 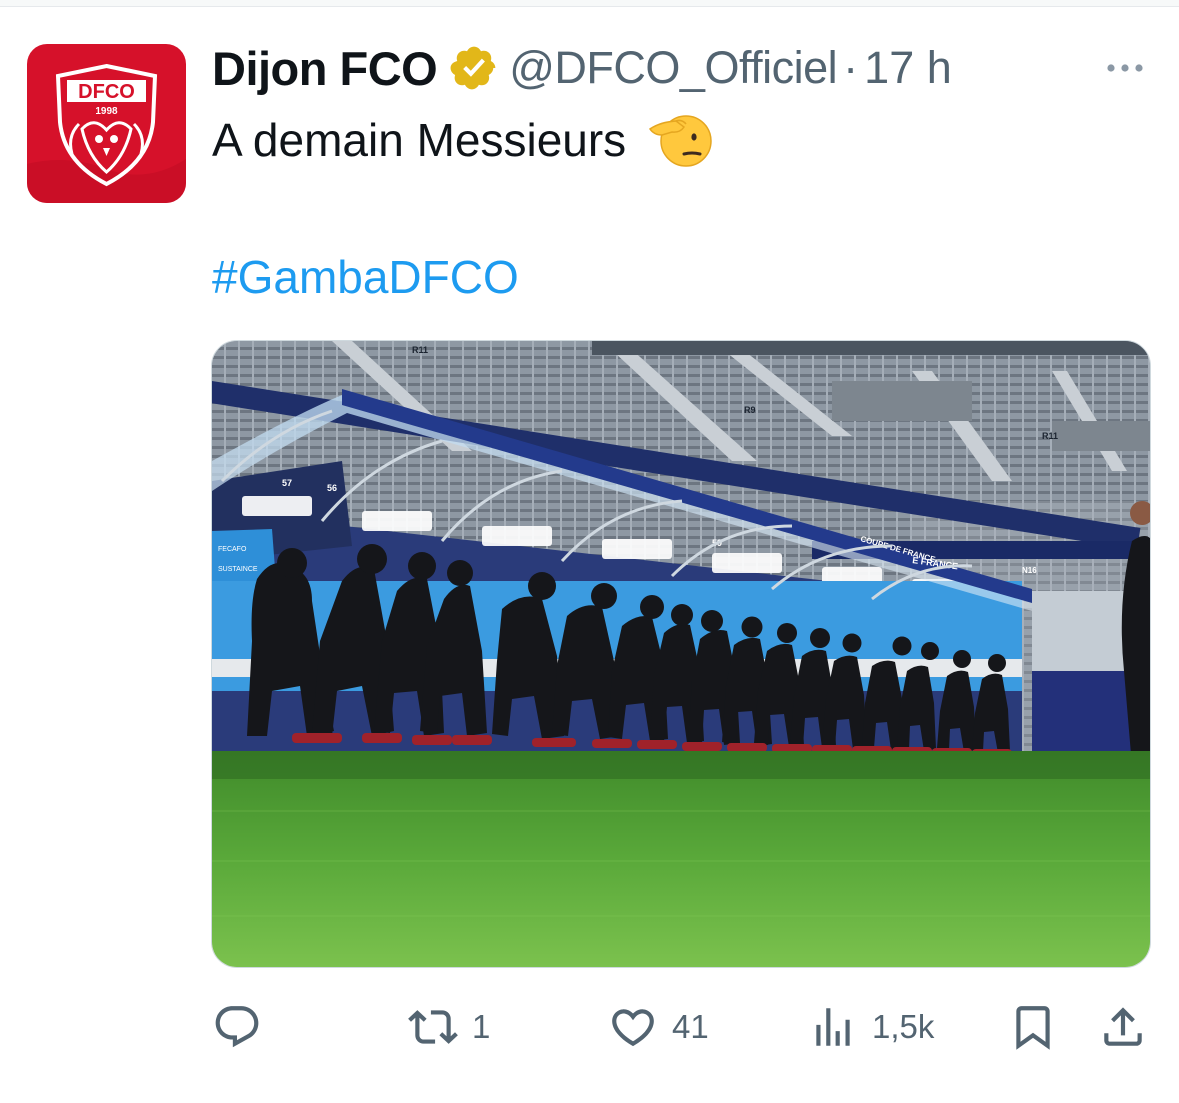 I want to click on bench-number-1: 57, so click(x=287, y=483).